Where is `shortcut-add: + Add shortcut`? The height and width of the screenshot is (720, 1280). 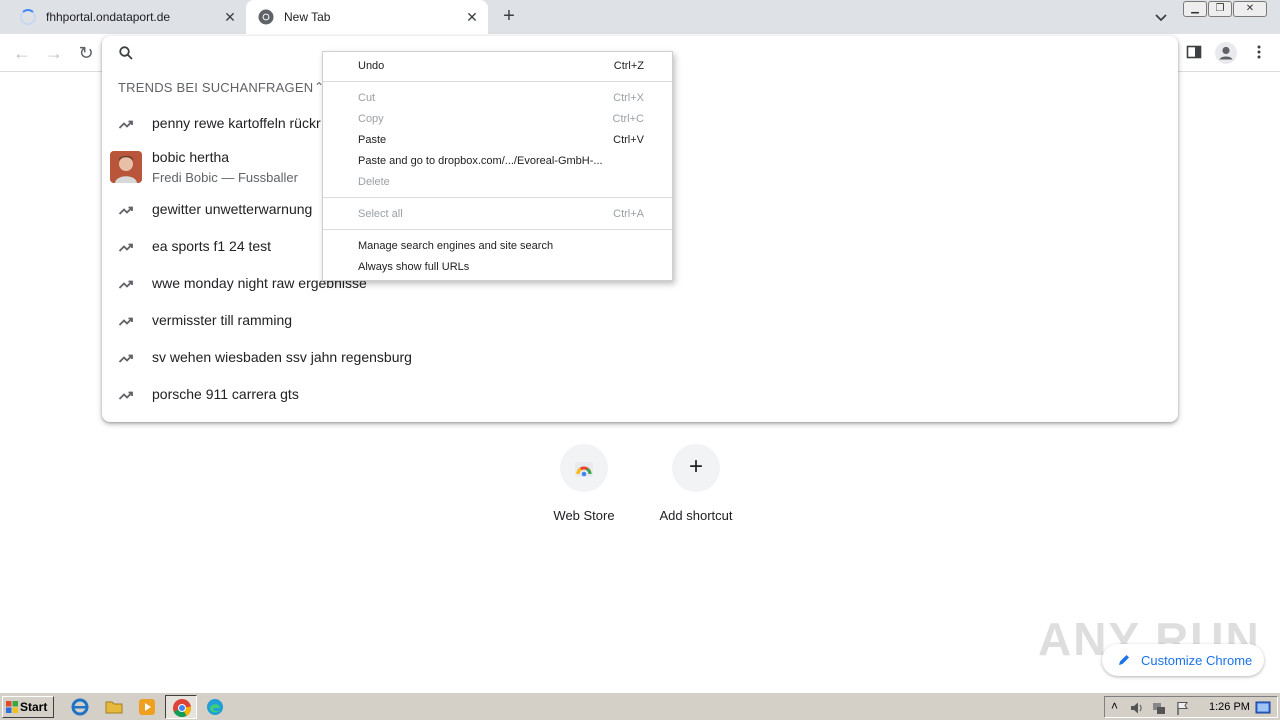 shortcut-add: + Add shortcut is located at coordinates (696, 489).